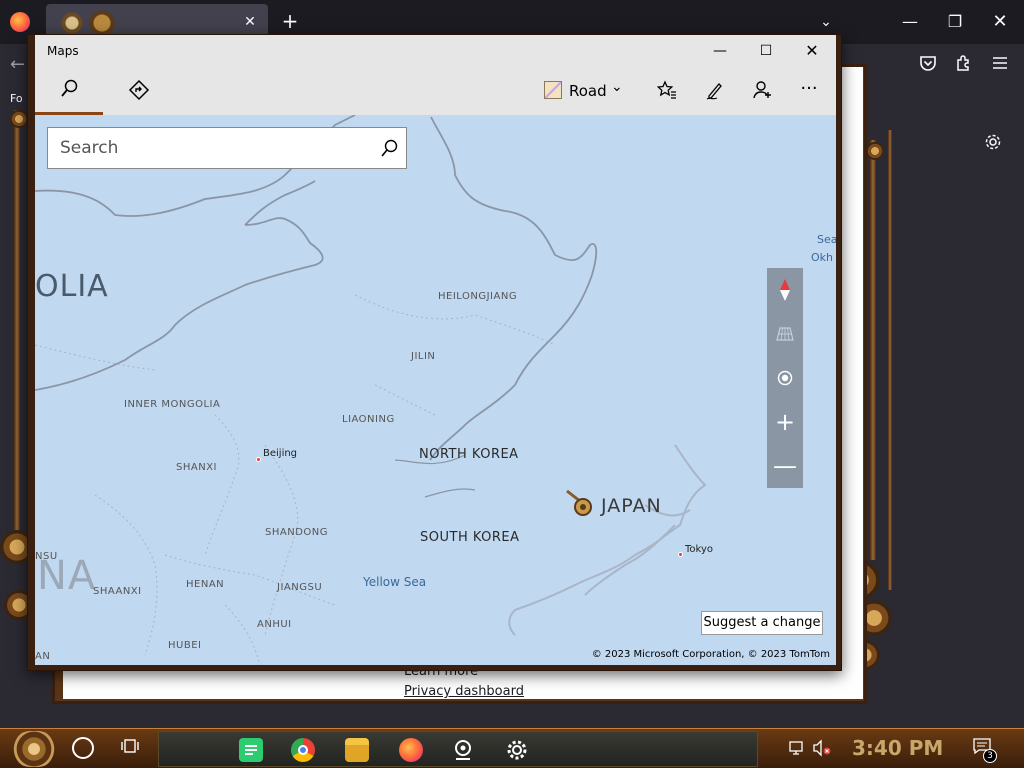 The width and height of the screenshot is (1024, 768). I want to click on clock: 3:40 PM, so click(897, 748).